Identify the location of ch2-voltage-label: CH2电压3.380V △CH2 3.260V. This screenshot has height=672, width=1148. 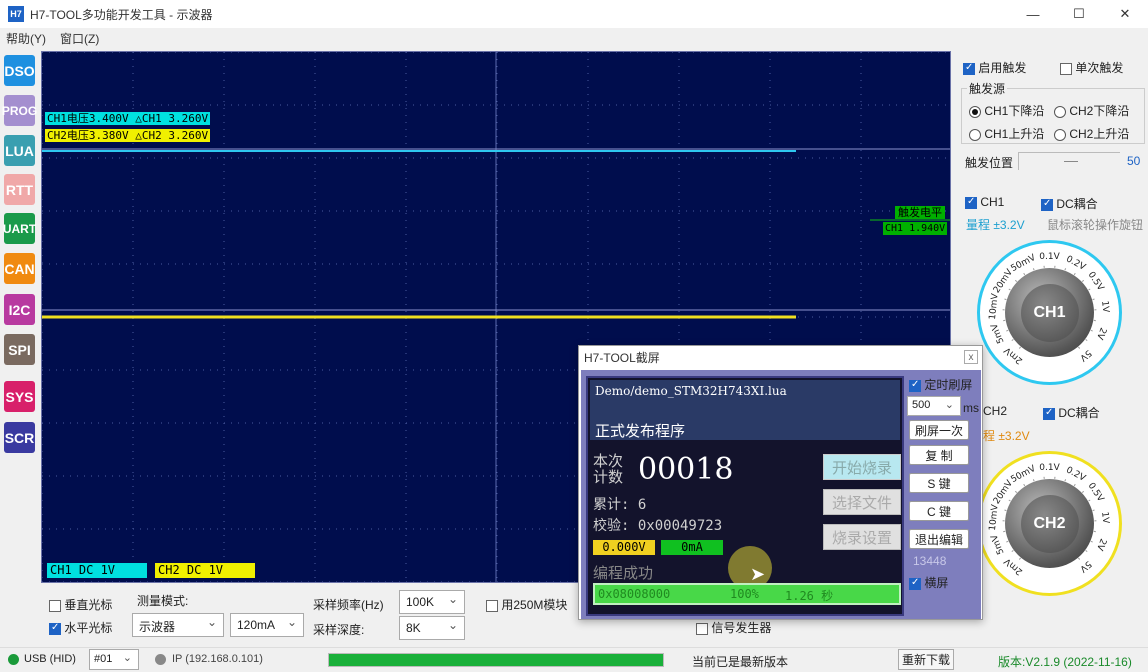
(128, 135).